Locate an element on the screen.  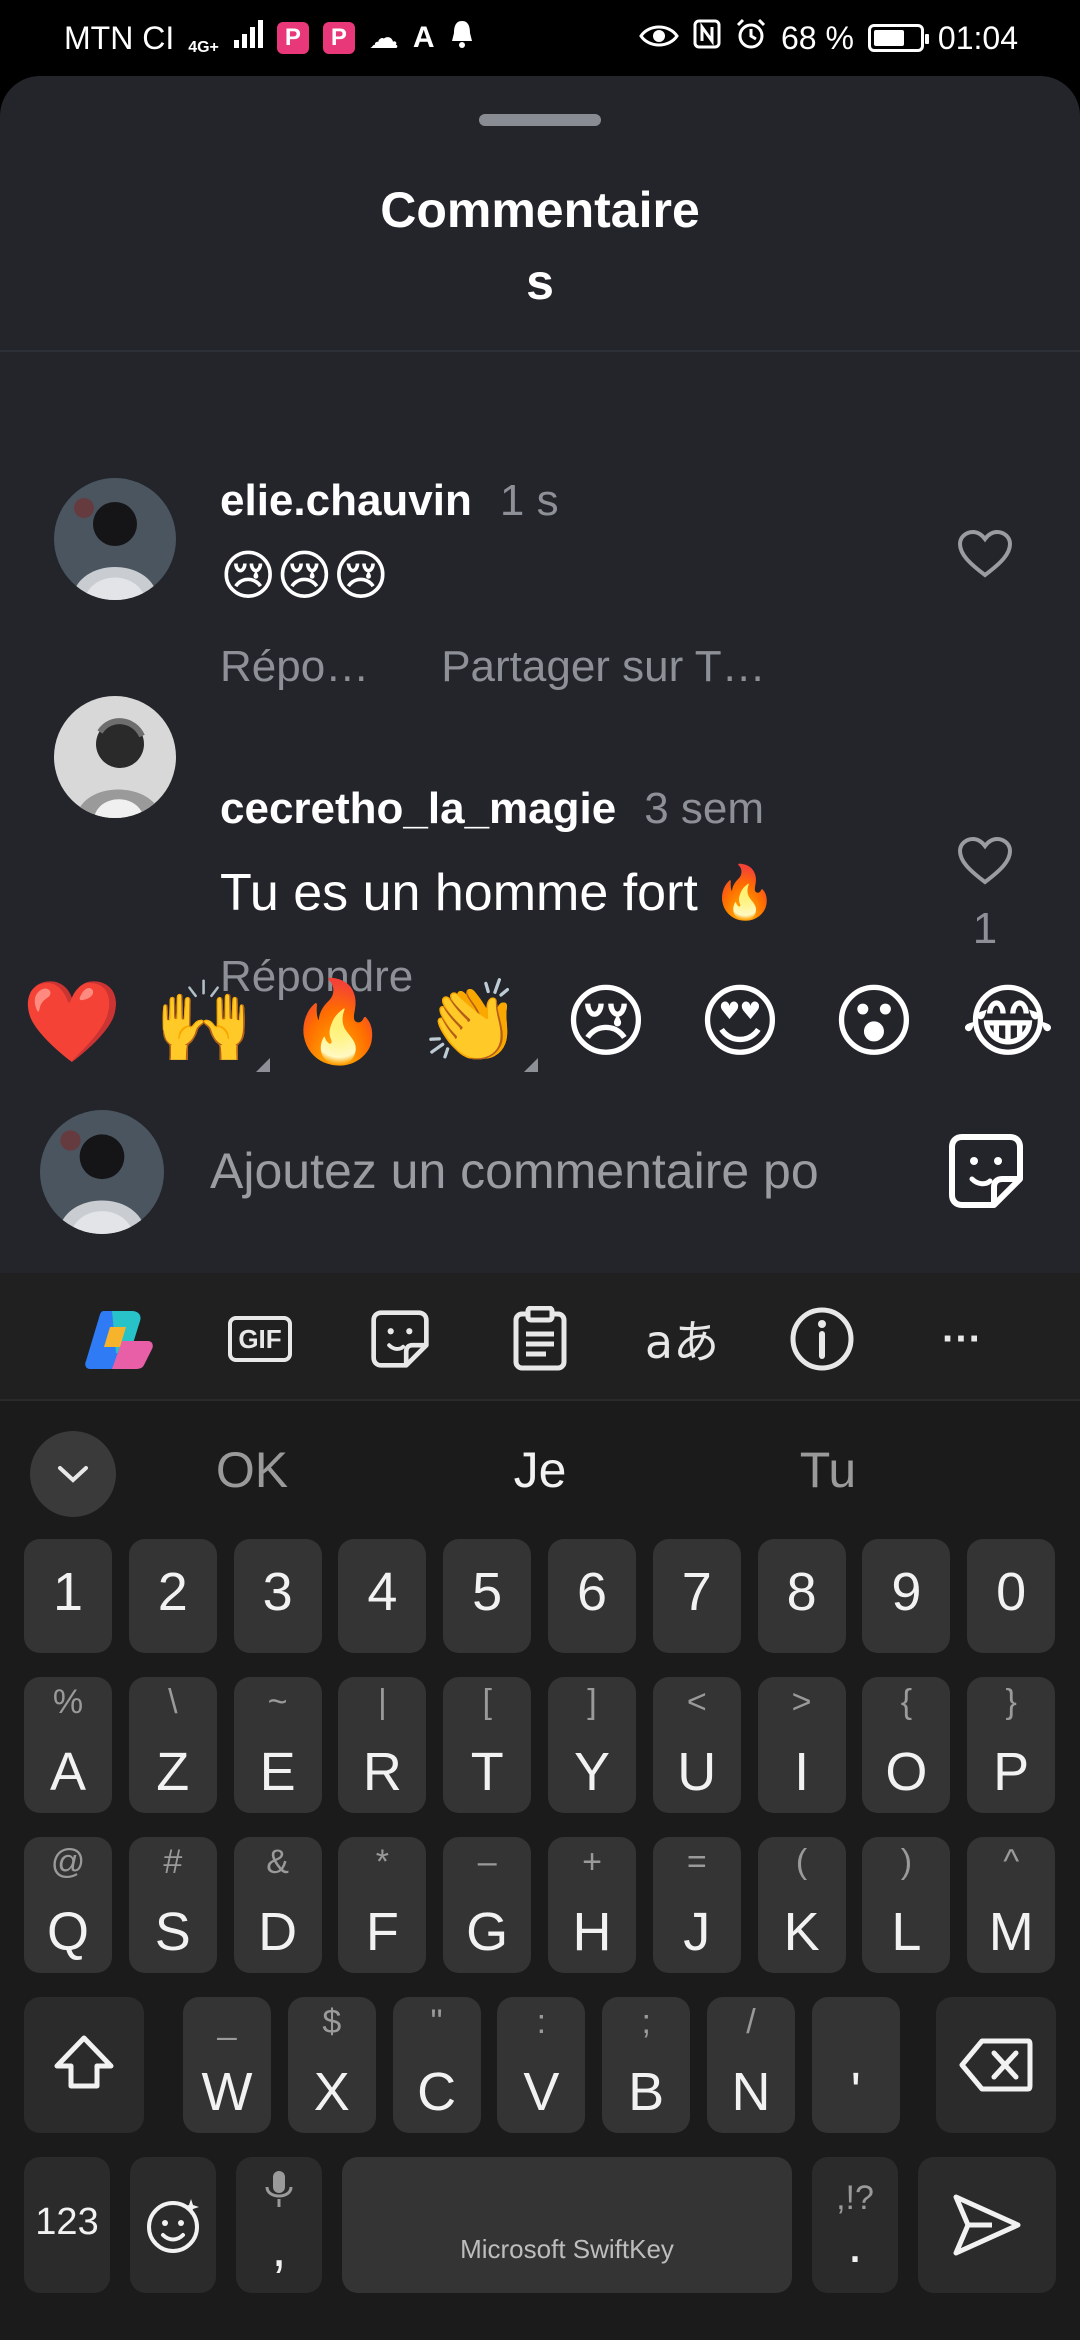
reaction-heart-eyes: 😍 is located at coordinates (740, 1022).